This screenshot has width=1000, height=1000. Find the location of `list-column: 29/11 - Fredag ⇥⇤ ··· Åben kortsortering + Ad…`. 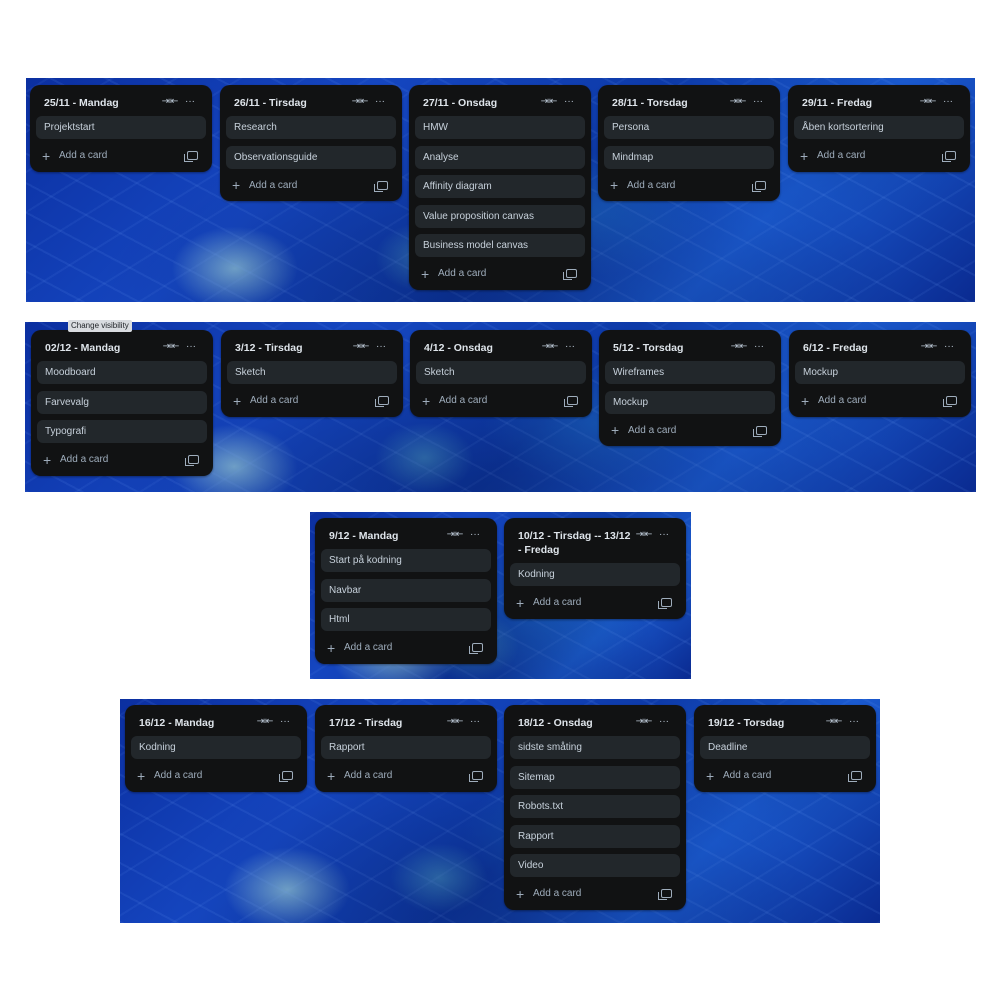

list-column: 29/11 - Fredag ⇥⇤ ··· Åben kortsortering + Ad… is located at coordinates (879, 128).